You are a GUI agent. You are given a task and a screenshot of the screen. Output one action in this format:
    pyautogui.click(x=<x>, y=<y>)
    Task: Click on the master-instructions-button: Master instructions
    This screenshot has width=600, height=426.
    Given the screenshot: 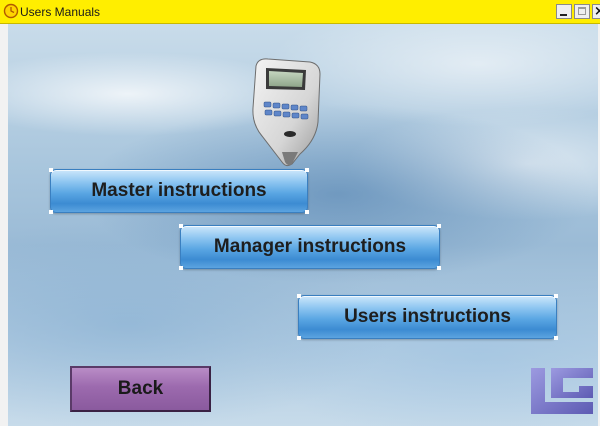 What is the action you would take?
    pyautogui.click(x=179, y=191)
    